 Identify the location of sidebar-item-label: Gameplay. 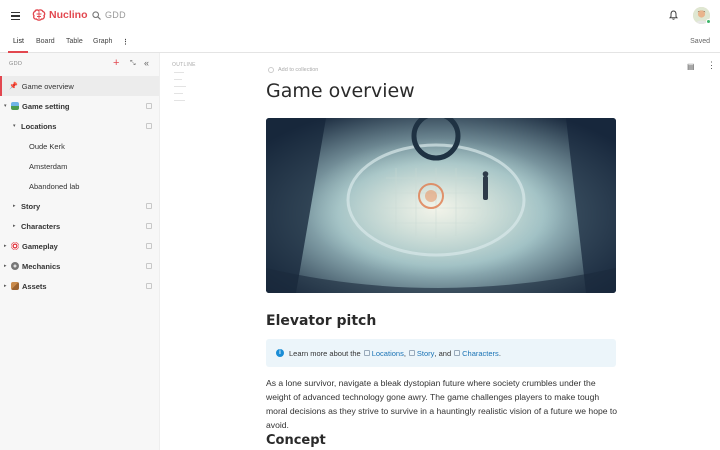
(40, 246).